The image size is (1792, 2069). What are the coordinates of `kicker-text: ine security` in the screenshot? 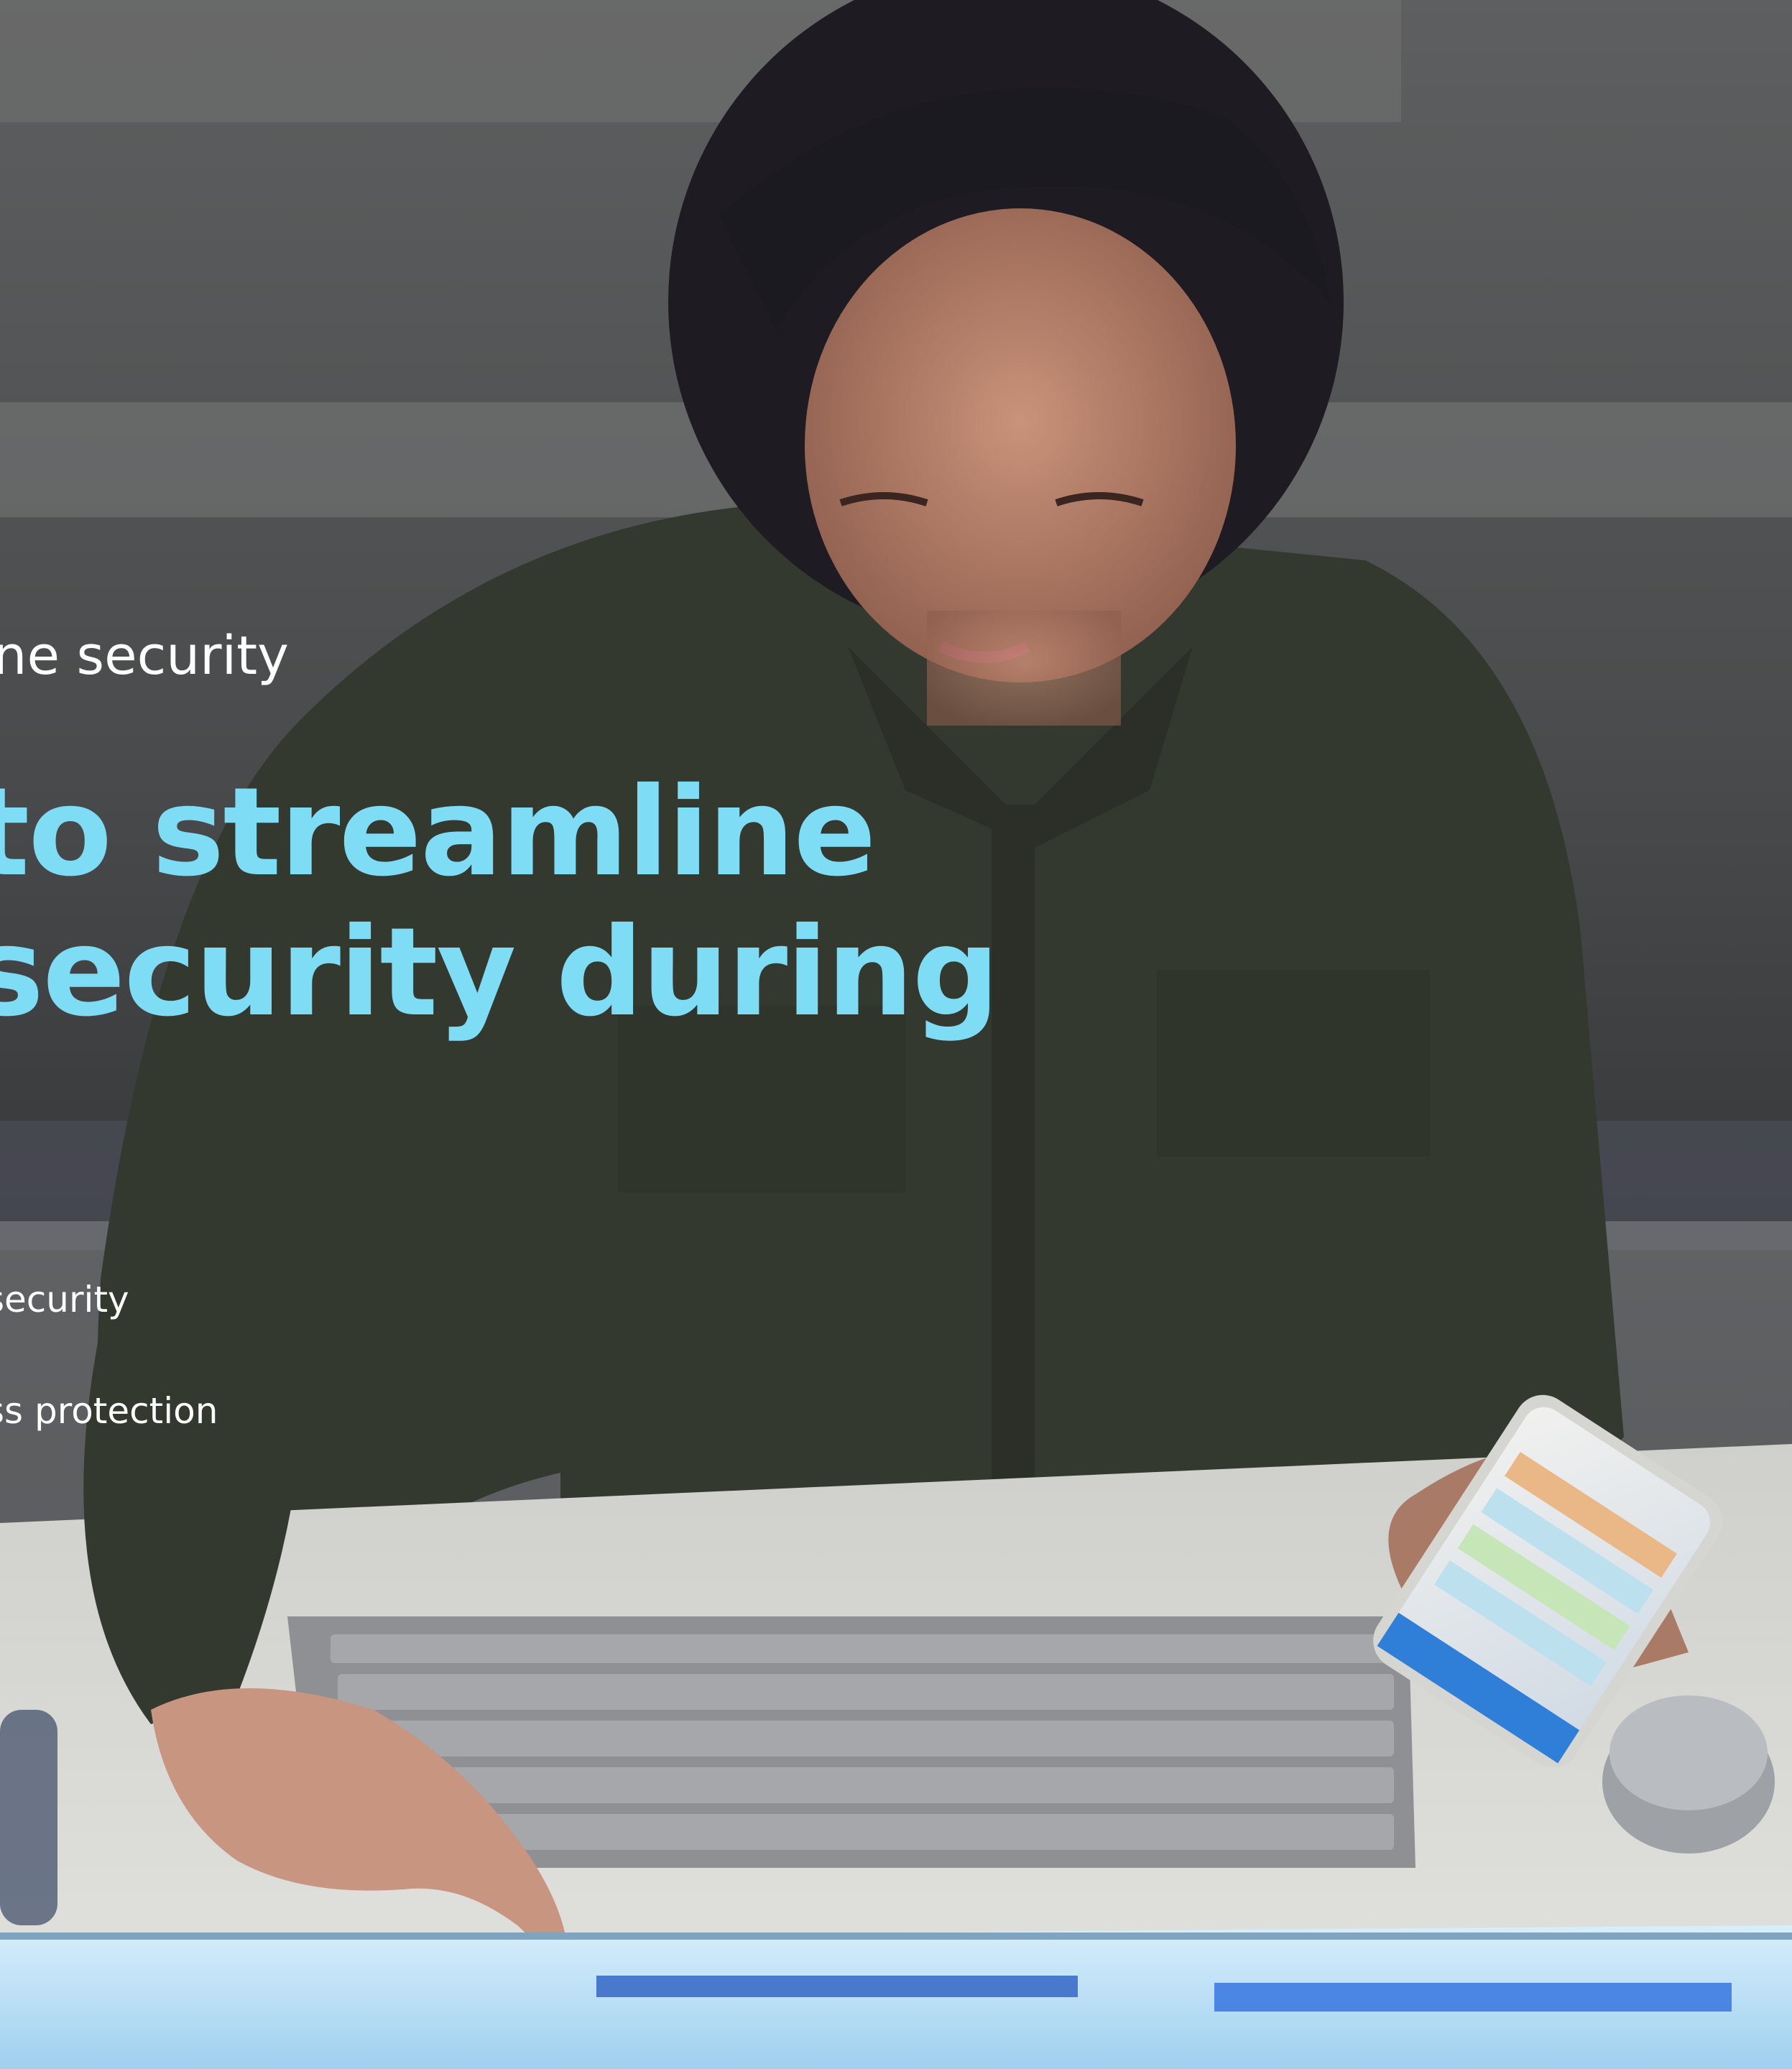 It's located at (144, 656).